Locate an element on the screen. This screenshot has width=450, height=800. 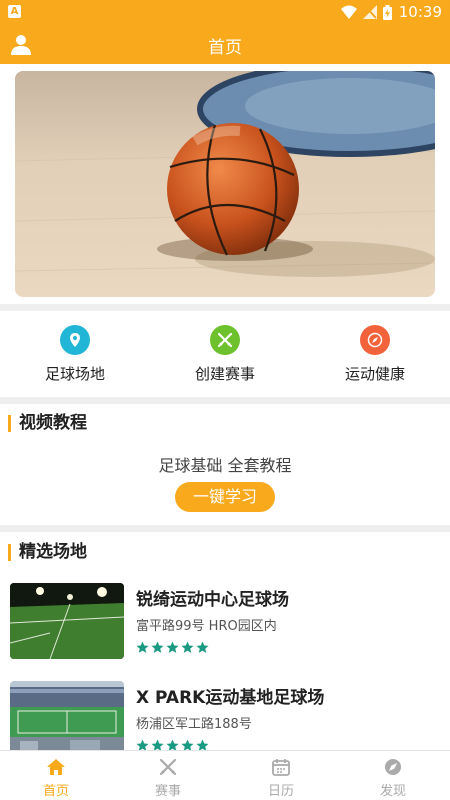
tab-events: 赛事 is located at coordinates (168, 778).